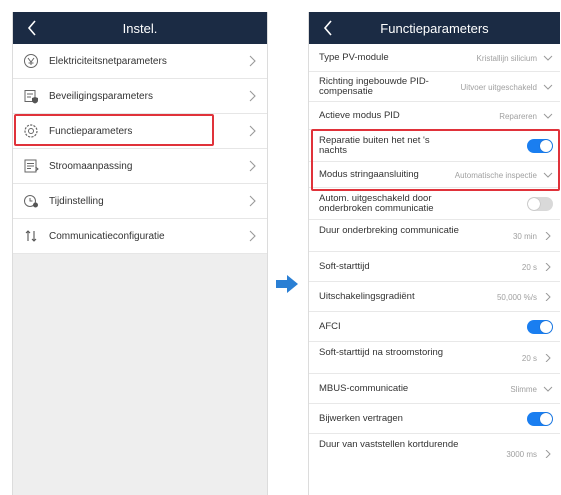 This screenshot has width=561, height=495. I want to click on page-title: Functieparameters, so click(434, 28).